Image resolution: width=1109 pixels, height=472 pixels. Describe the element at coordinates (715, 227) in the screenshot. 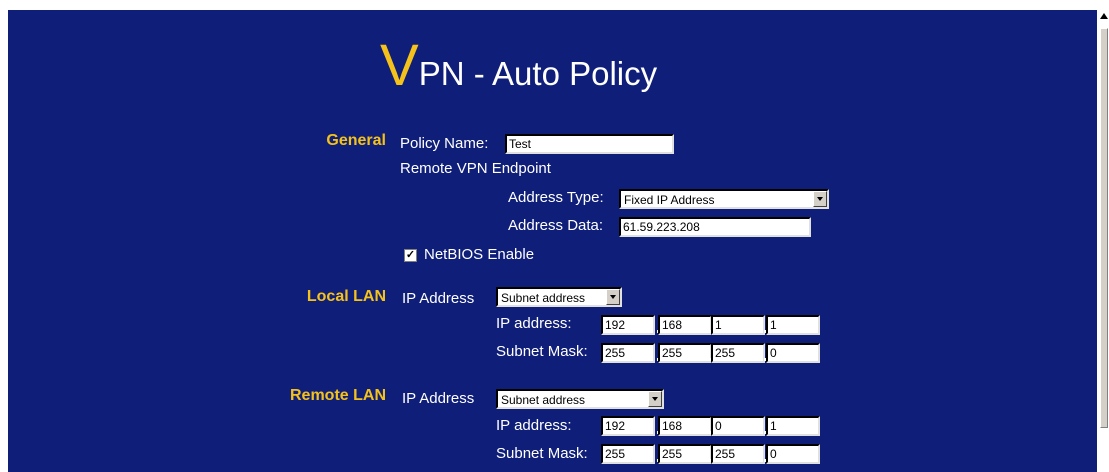

I see `address-data-input` at that location.